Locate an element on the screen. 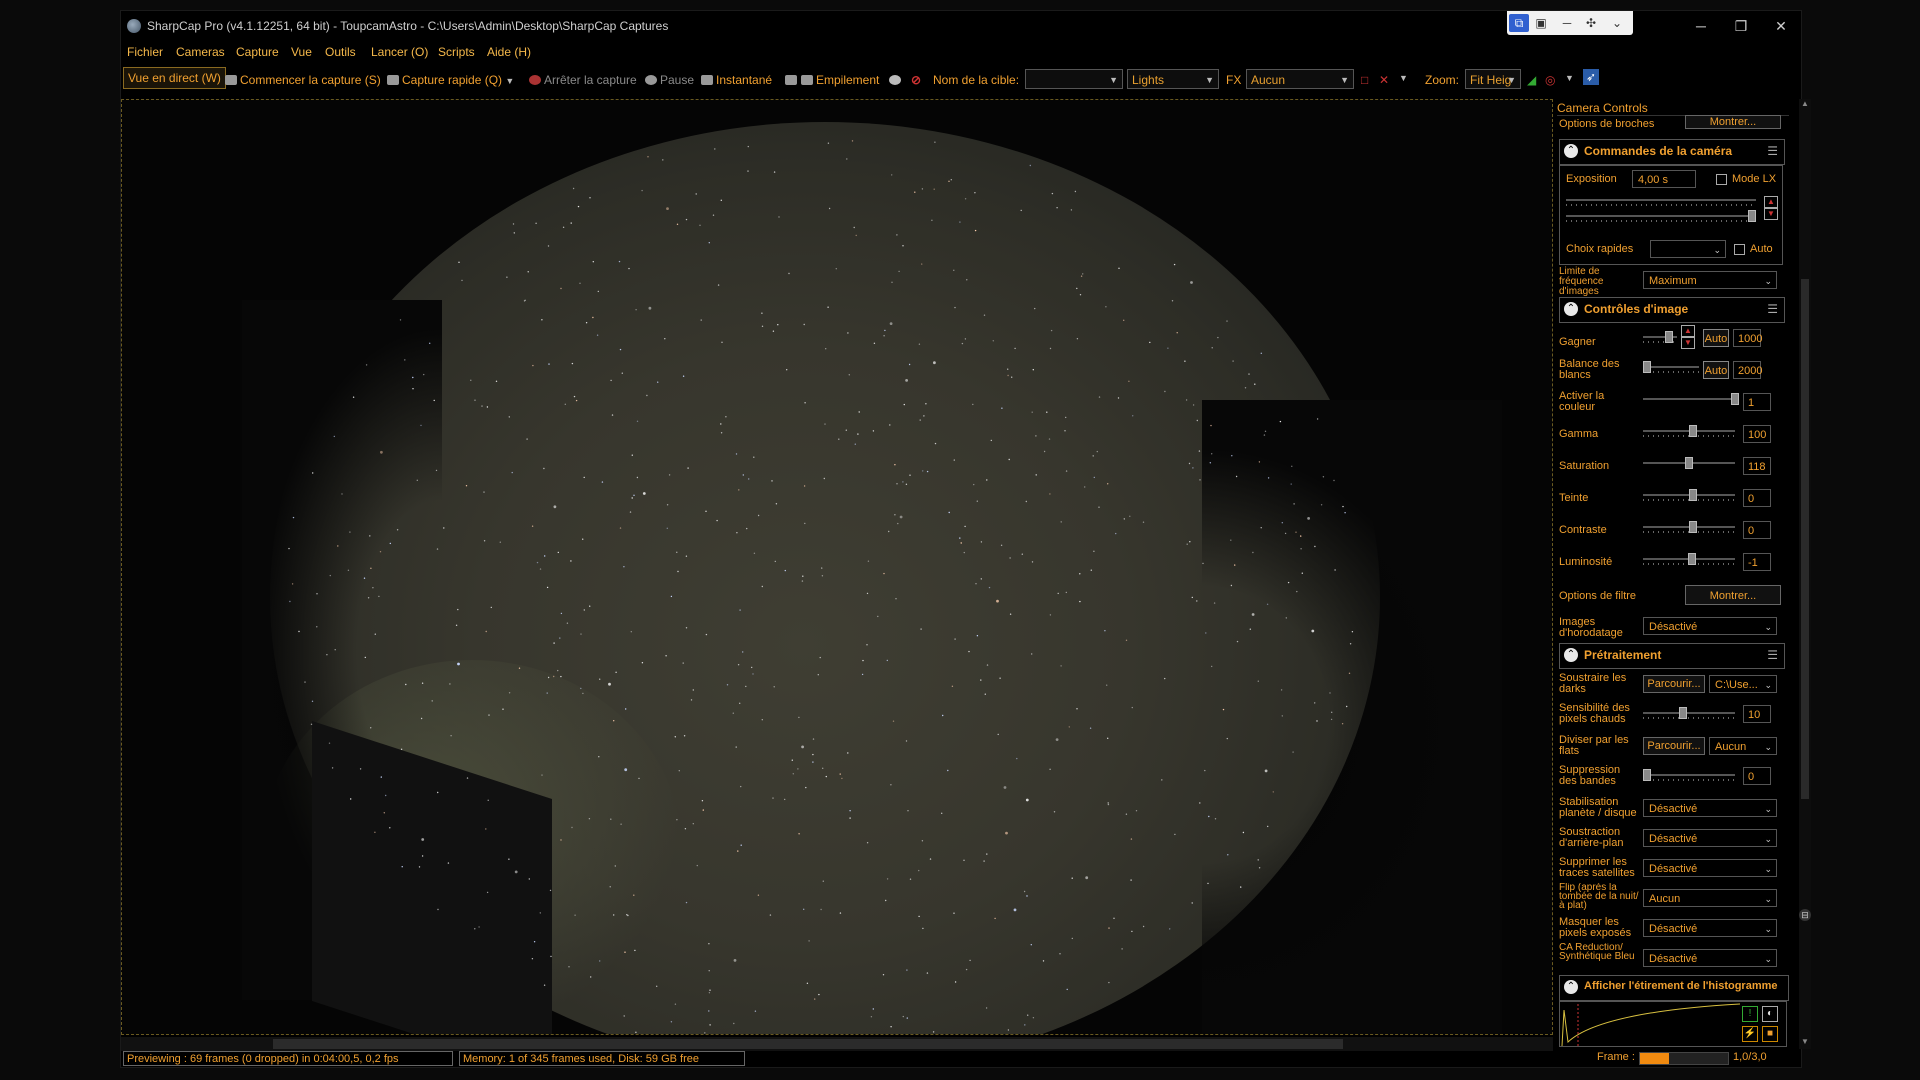  target-icon: ◎ is located at coordinates (1550, 80).